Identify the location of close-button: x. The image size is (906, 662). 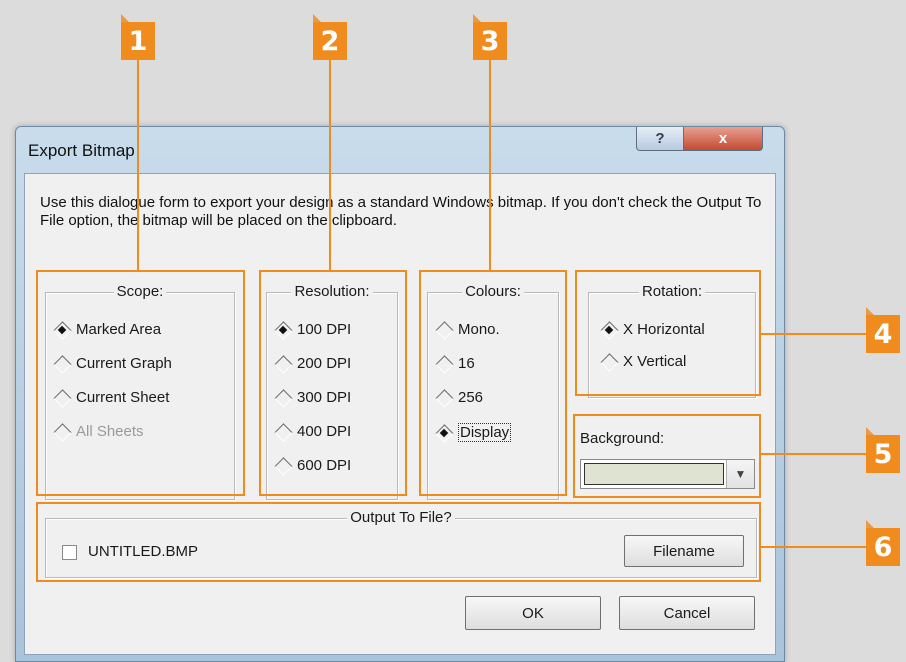
(723, 139).